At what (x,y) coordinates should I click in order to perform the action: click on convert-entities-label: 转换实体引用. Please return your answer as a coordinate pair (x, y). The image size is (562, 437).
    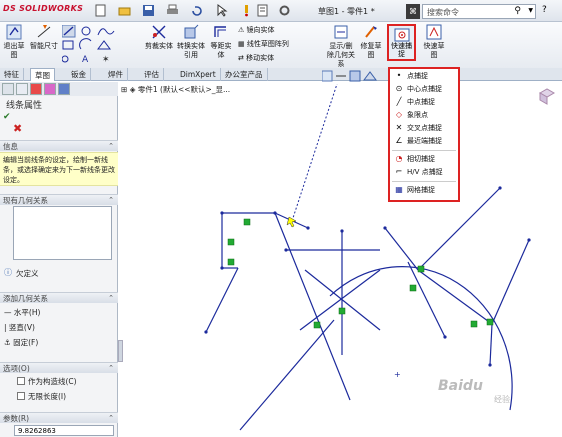
    Looking at the image, I should click on (191, 50).